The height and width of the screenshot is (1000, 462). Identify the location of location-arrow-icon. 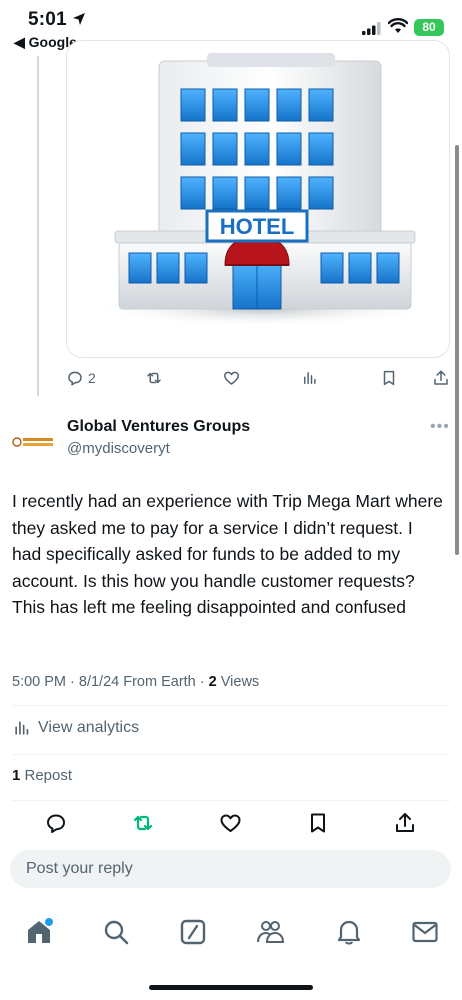
(79, 19).